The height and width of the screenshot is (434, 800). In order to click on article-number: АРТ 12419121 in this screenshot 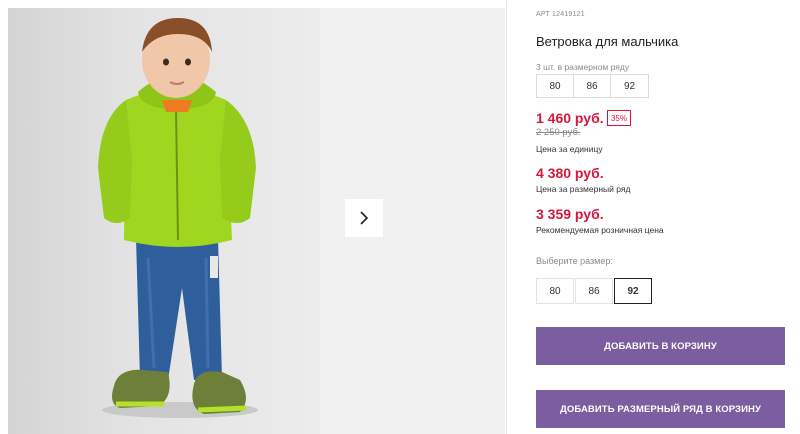, I will do `click(560, 14)`.